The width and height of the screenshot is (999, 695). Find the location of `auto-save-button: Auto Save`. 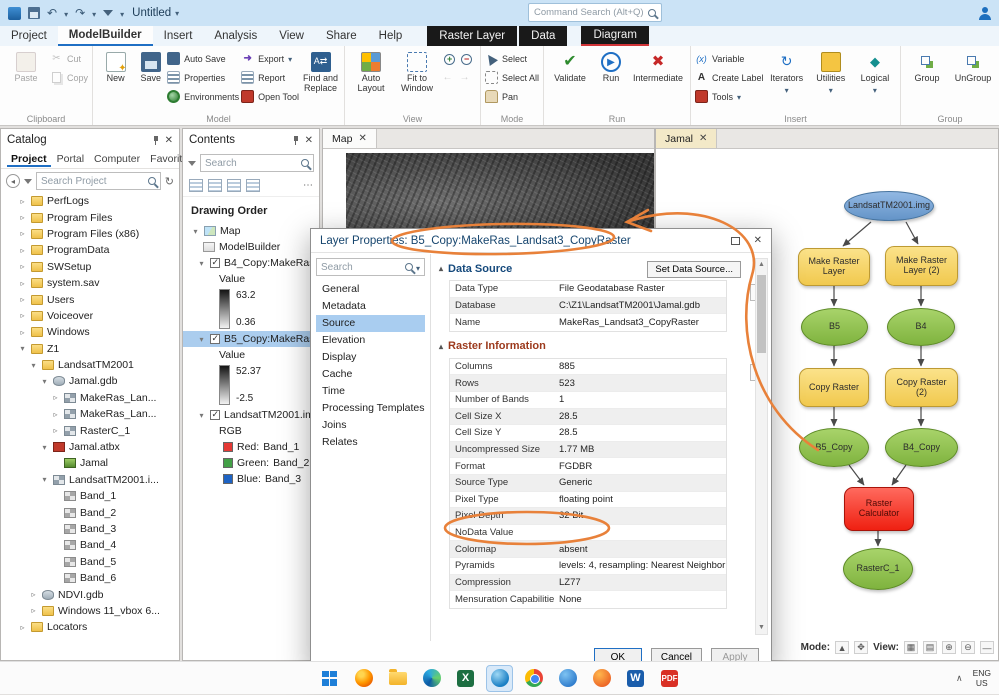

auto-save-button: Auto Save is located at coordinates (203, 58).